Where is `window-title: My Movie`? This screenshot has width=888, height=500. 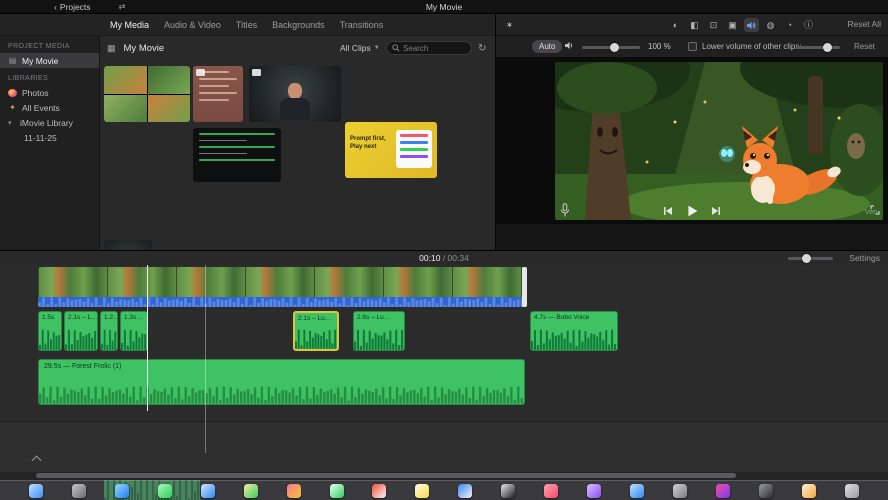
window-title: My Movie is located at coordinates (444, 6).